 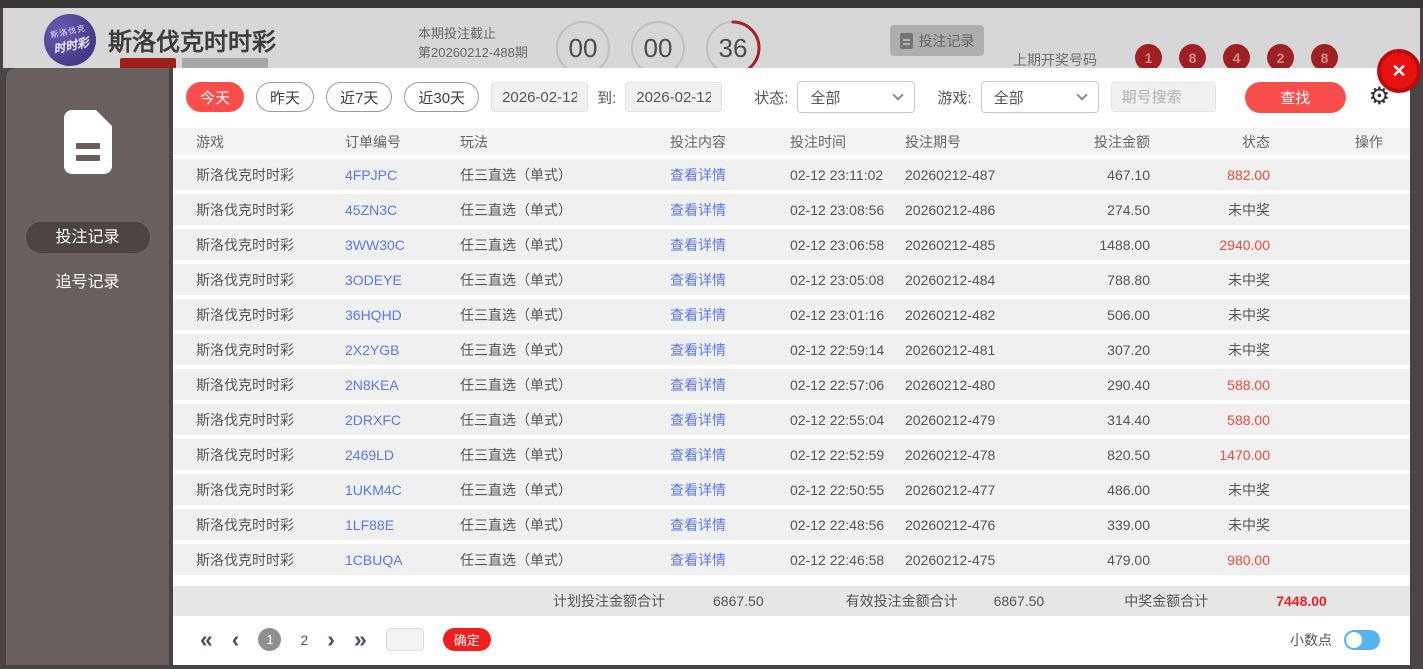 I want to click on draw-number-ball: 8, so click(x=1192, y=56).